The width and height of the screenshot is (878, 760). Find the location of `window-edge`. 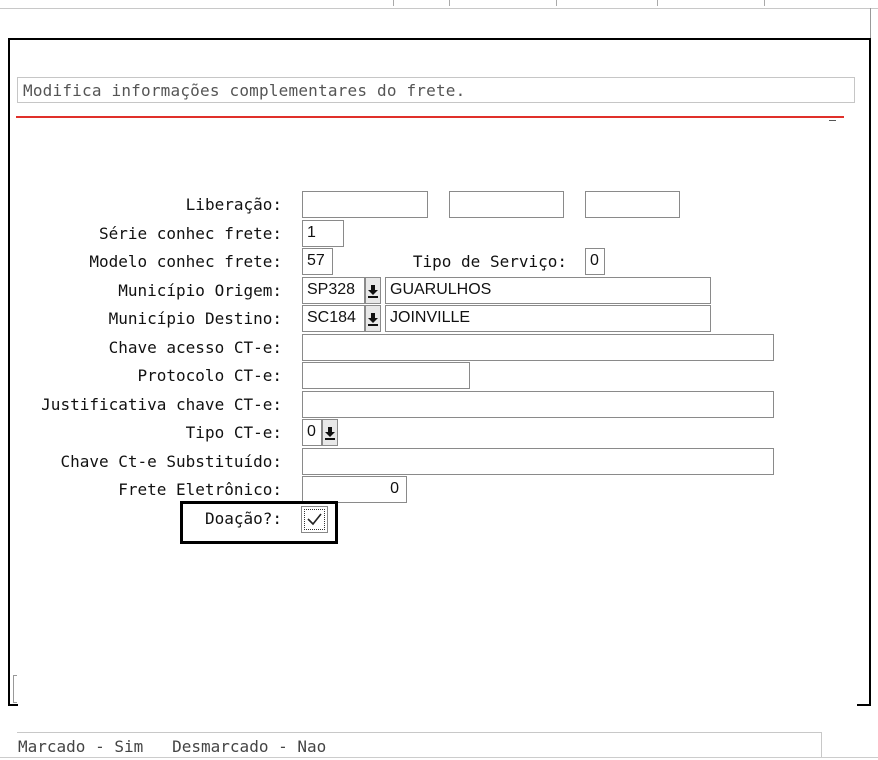

window-edge is located at coordinates (870, 23).